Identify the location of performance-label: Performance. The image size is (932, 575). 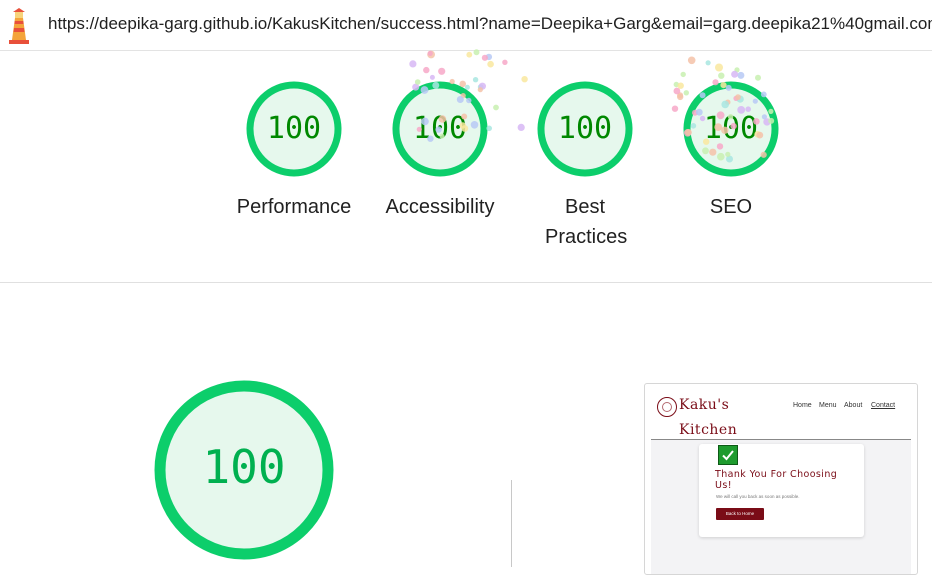
(294, 207).